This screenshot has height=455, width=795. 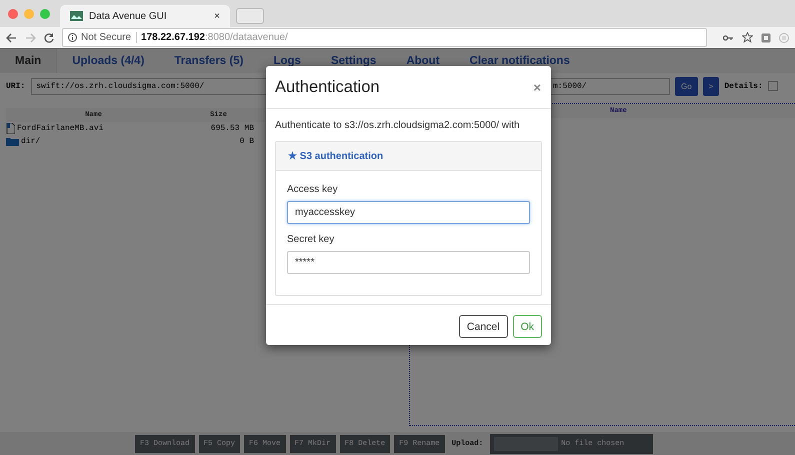 What do you see at coordinates (145, 16) in the screenshot?
I see `browser-tab: Data Avenue GUI ×` at bounding box center [145, 16].